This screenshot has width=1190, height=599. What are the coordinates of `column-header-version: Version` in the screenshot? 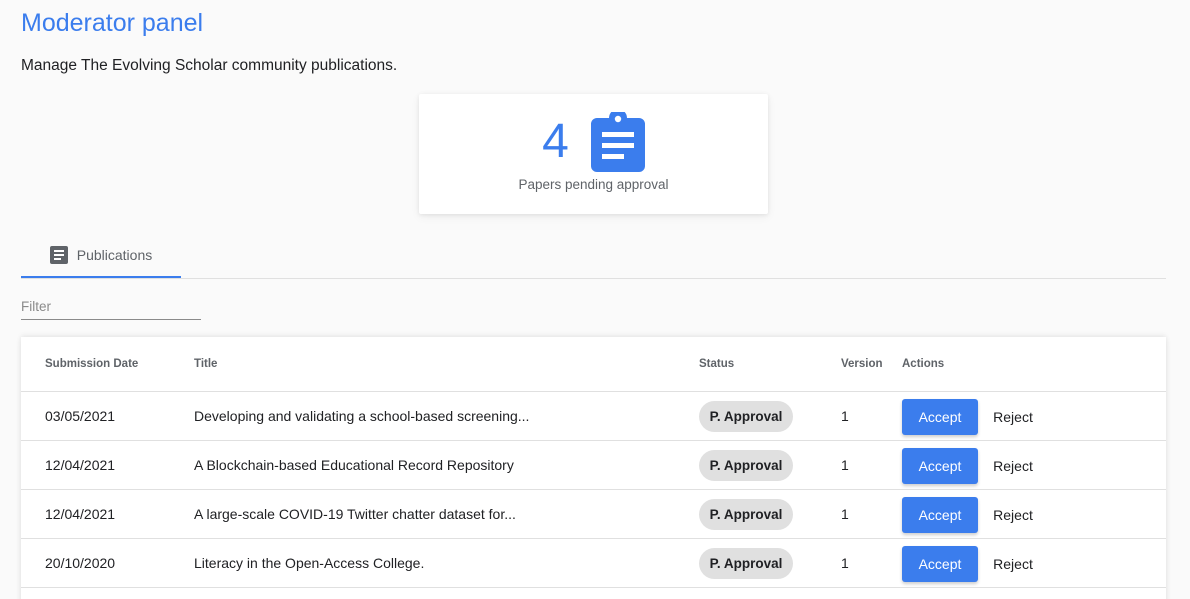 It's located at (862, 364).